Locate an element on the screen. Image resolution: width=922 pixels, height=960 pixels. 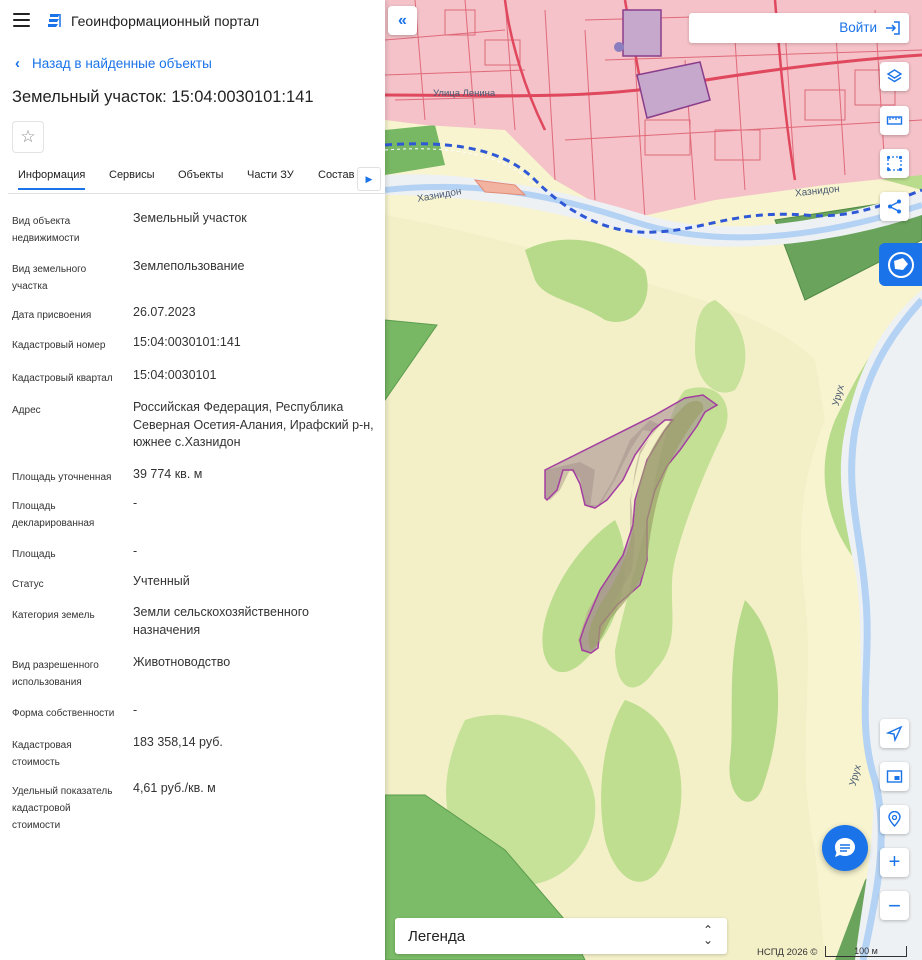
minimap-icon is located at coordinates (894, 776).